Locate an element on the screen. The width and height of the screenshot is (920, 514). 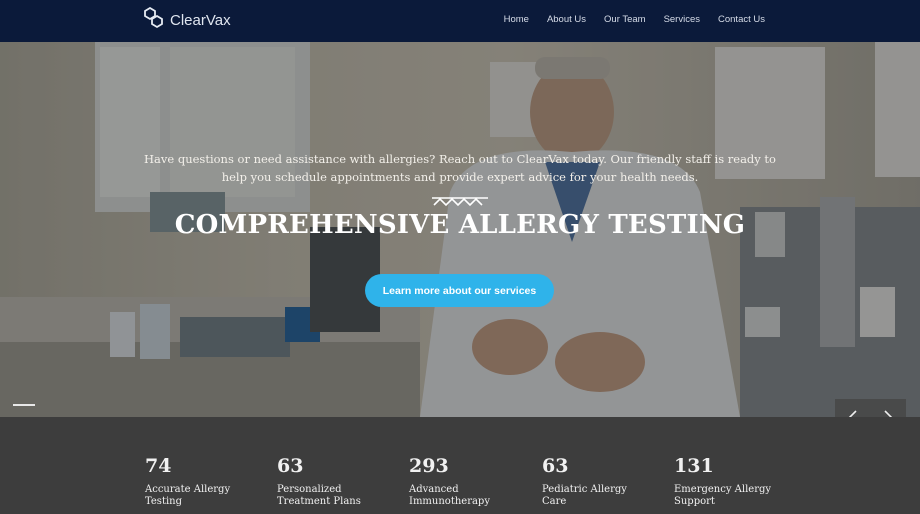
nav-our-team: Our Team is located at coordinates (625, 19).